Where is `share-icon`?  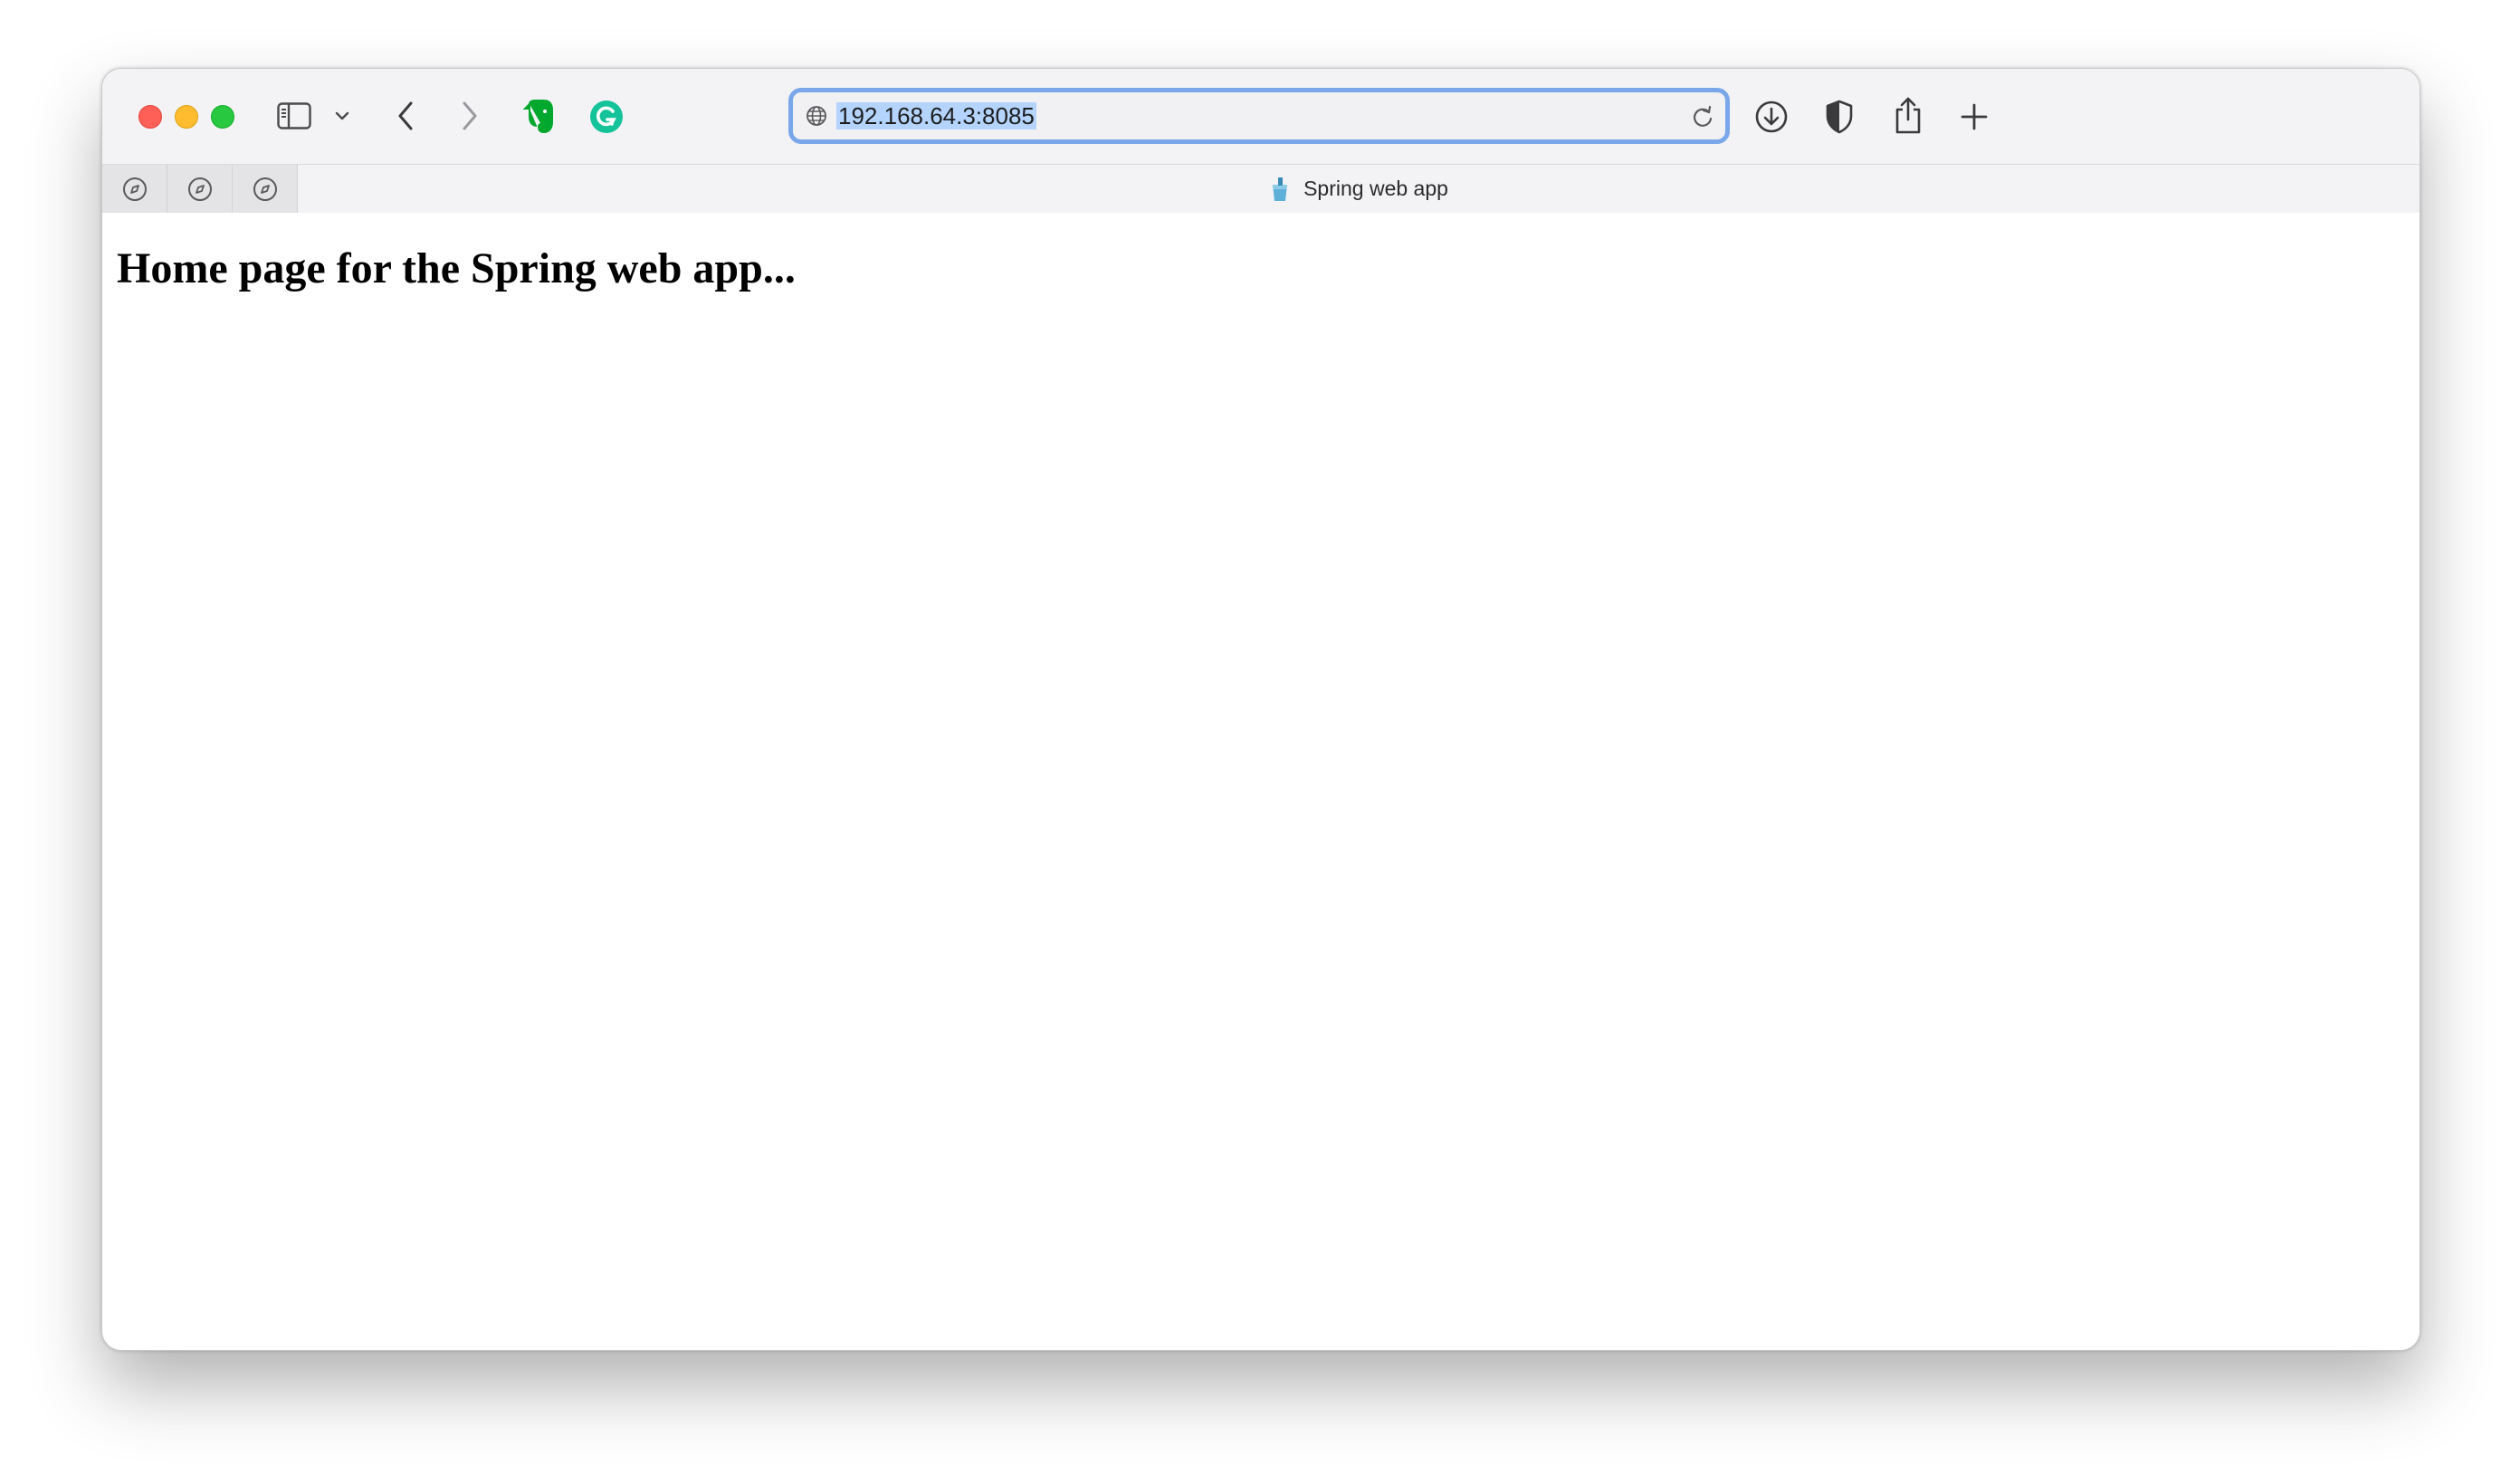 share-icon is located at coordinates (1908, 115).